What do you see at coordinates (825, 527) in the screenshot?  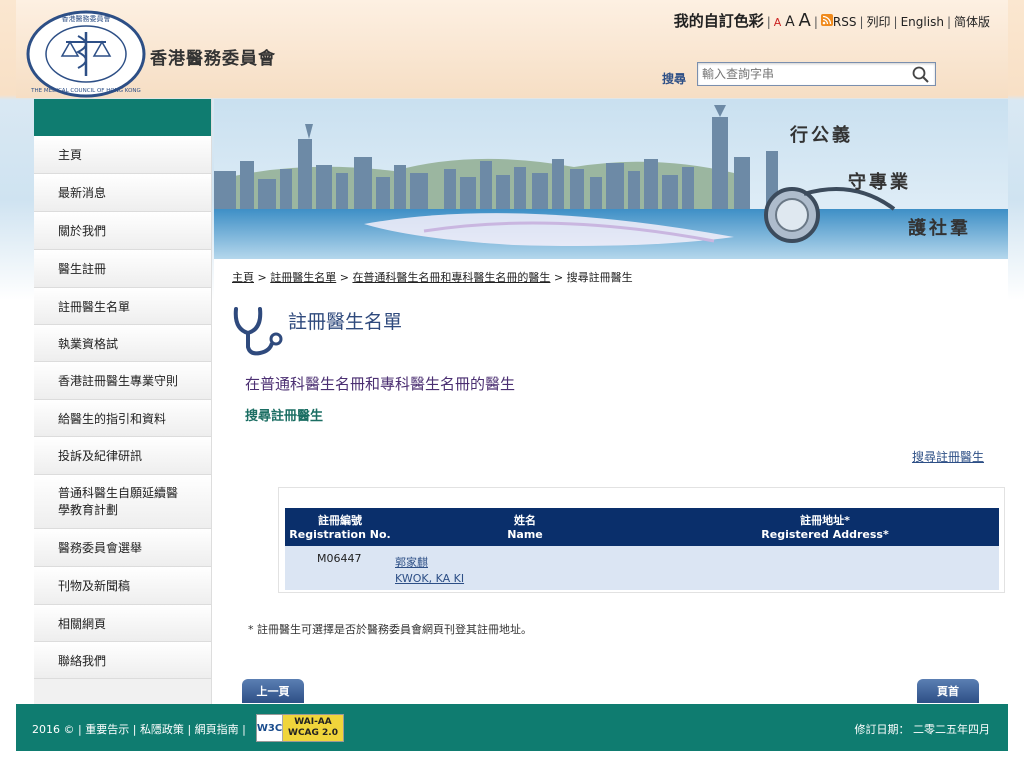 I see `column-header-address: 註冊地址* Registered Address*` at bounding box center [825, 527].